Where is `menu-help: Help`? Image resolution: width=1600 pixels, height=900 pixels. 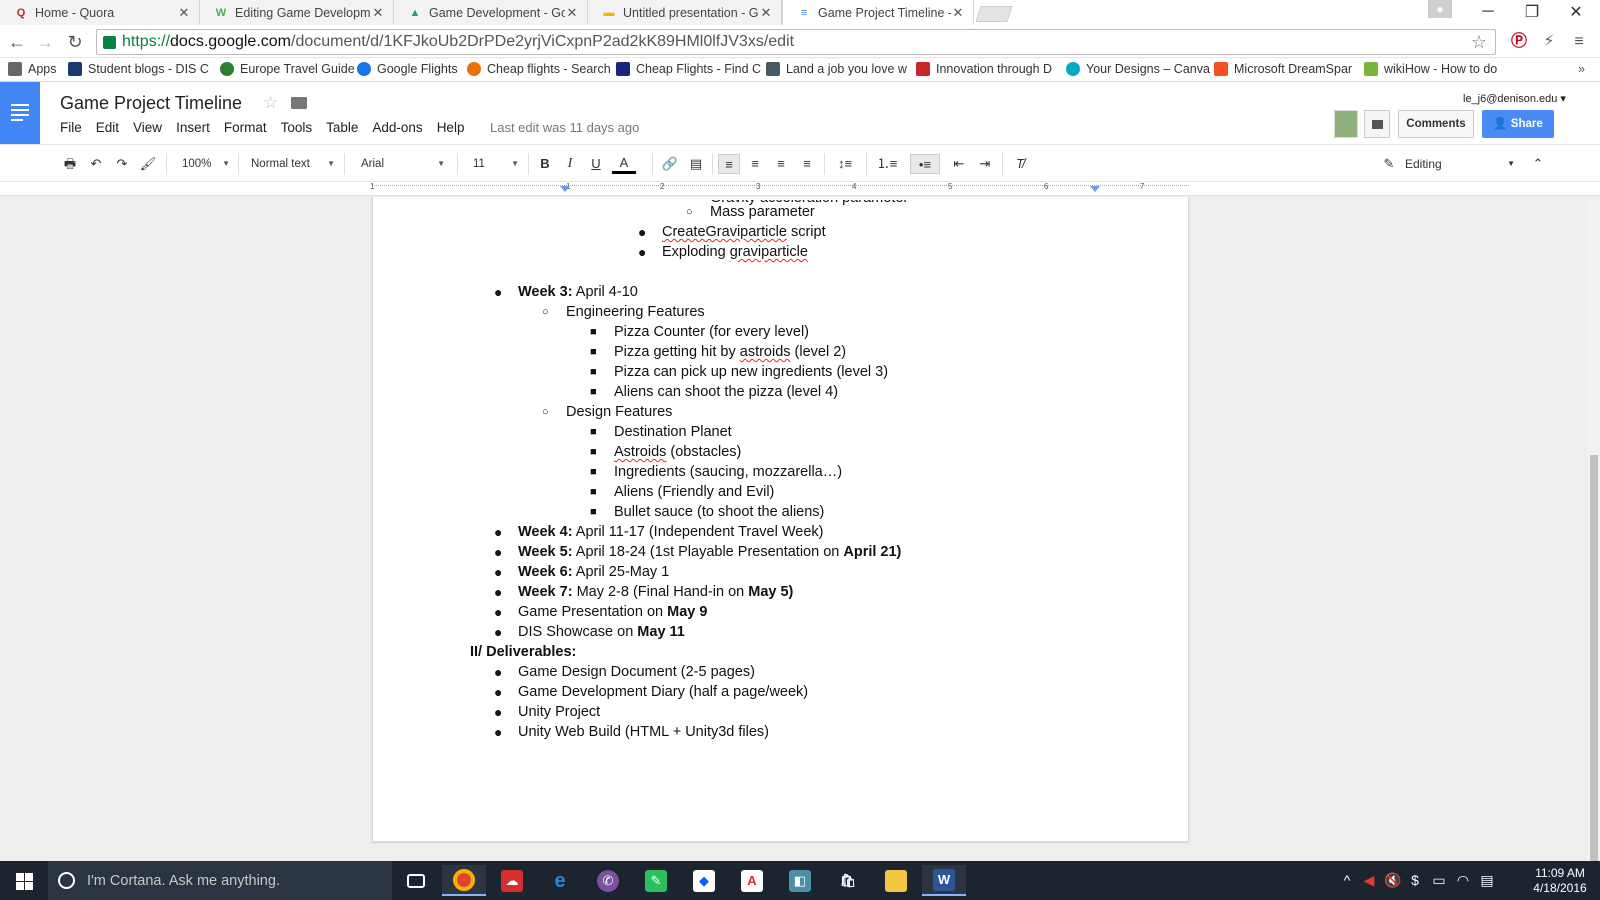
menu-help: Help is located at coordinates (451, 127).